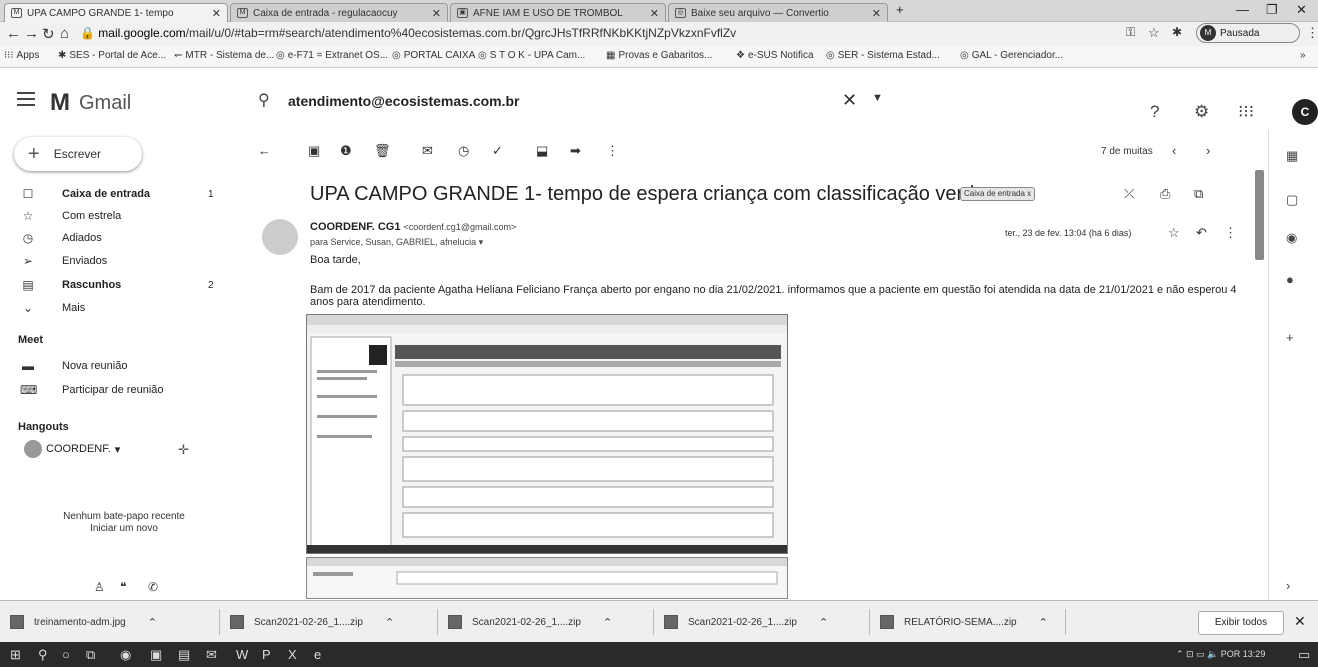 This screenshot has width=1318, height=667. Describe the element at coordinates (1290, 279) in the screenshot. I see `contacts-icon: ●` at that location.